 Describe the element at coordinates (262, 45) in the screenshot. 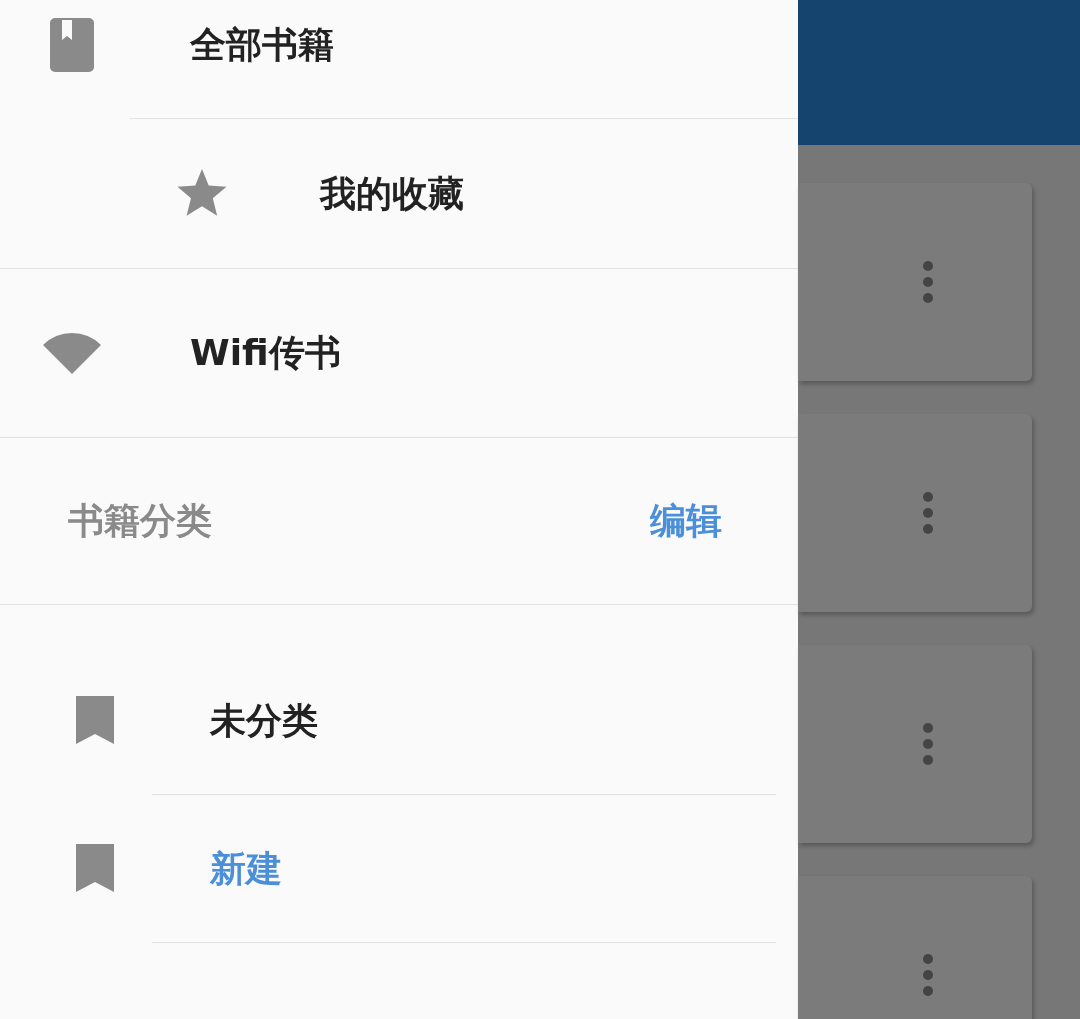

I see `drawer-item-label: 全部书籍` at that location.